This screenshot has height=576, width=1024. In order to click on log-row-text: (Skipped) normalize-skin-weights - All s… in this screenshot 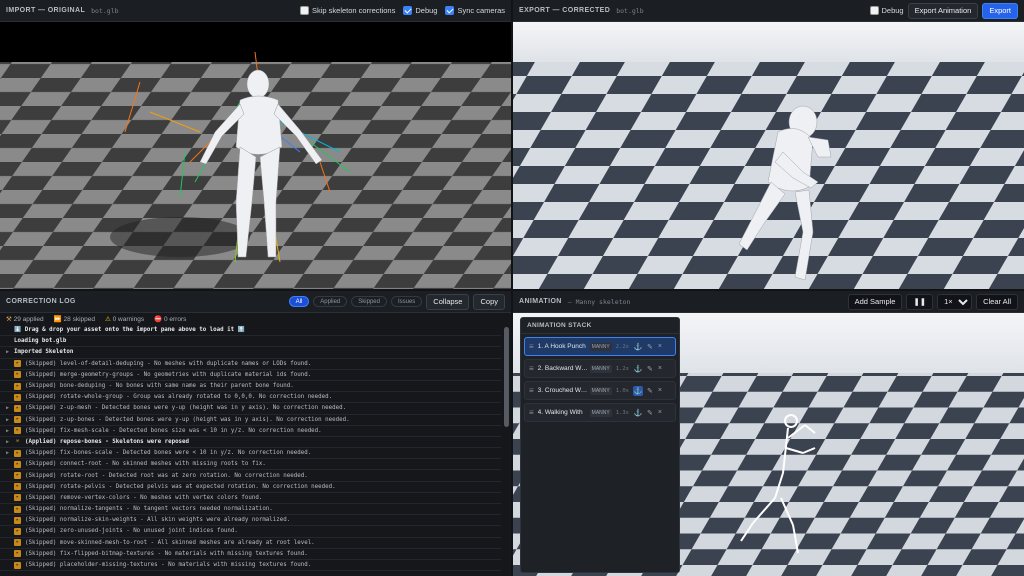, I will do `click(158, 520)`.